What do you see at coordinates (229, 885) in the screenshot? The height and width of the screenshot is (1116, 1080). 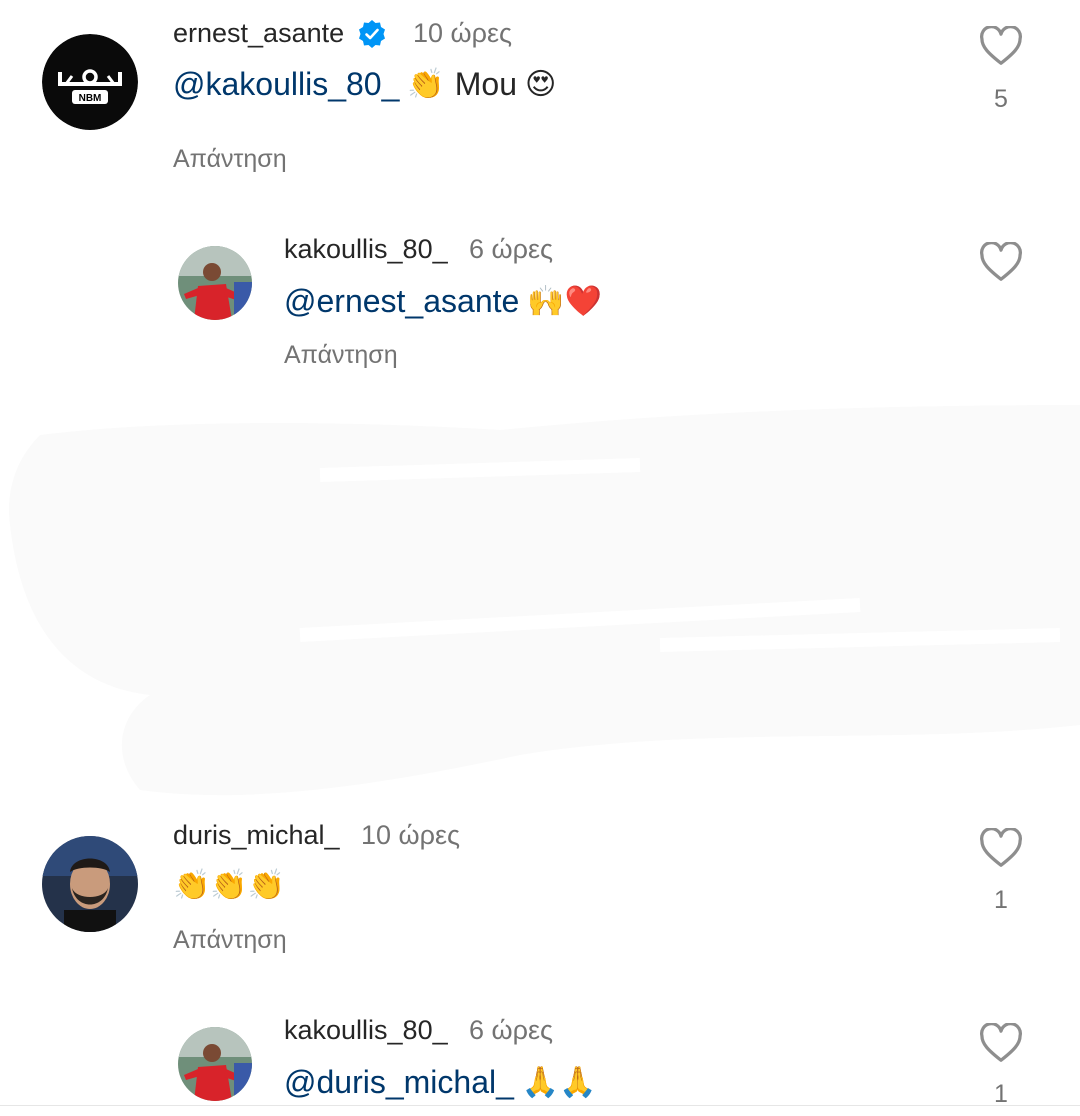 I see `clap-emoji: 👏👏👏` at bounding box center [229, 885].